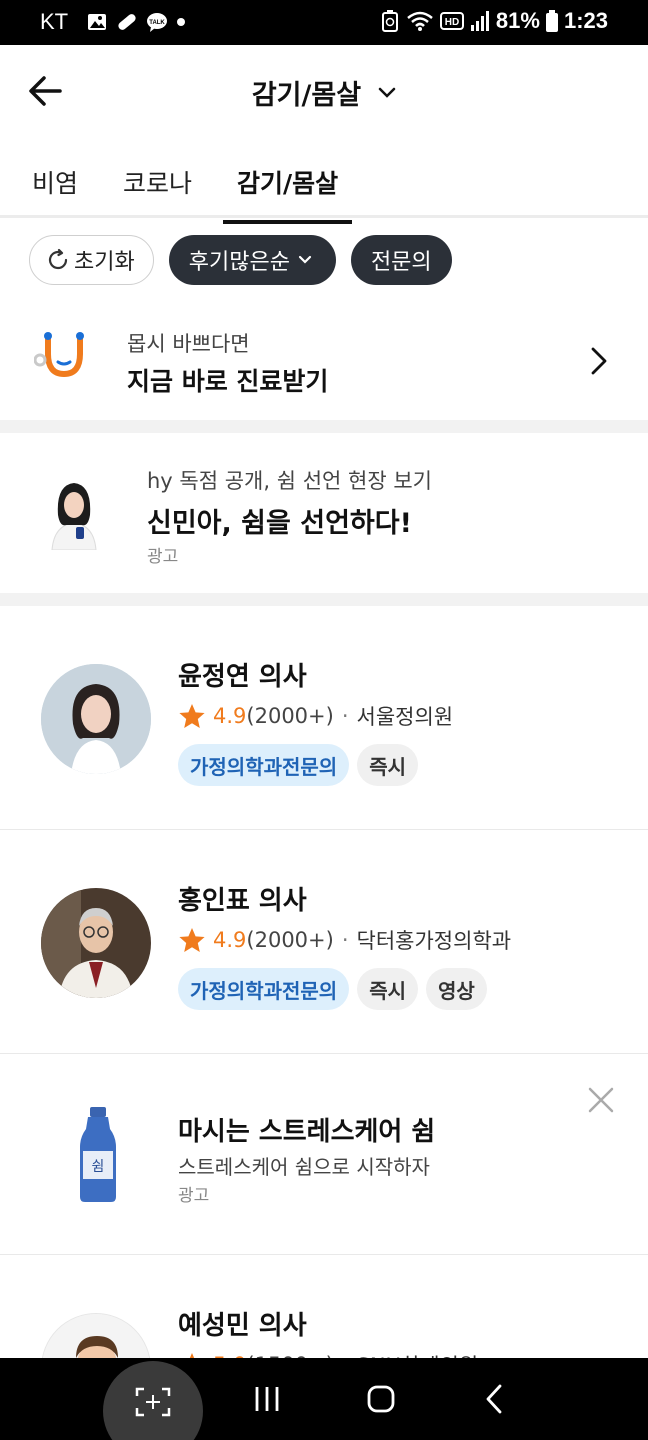  I want to click on wifi-icon, so click(420, 21).